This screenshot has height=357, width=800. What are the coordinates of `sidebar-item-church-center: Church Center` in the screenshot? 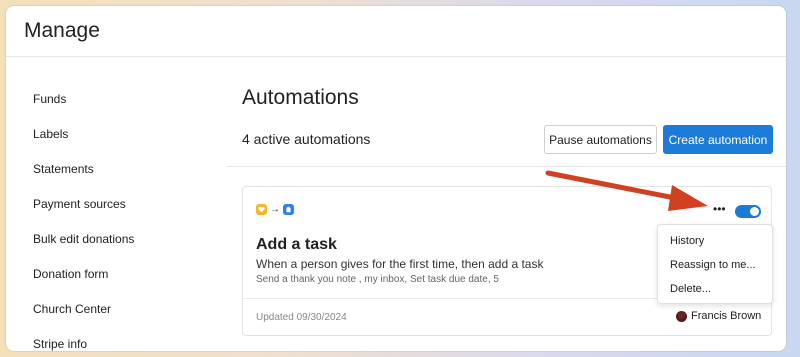 It's located at (72, 309).